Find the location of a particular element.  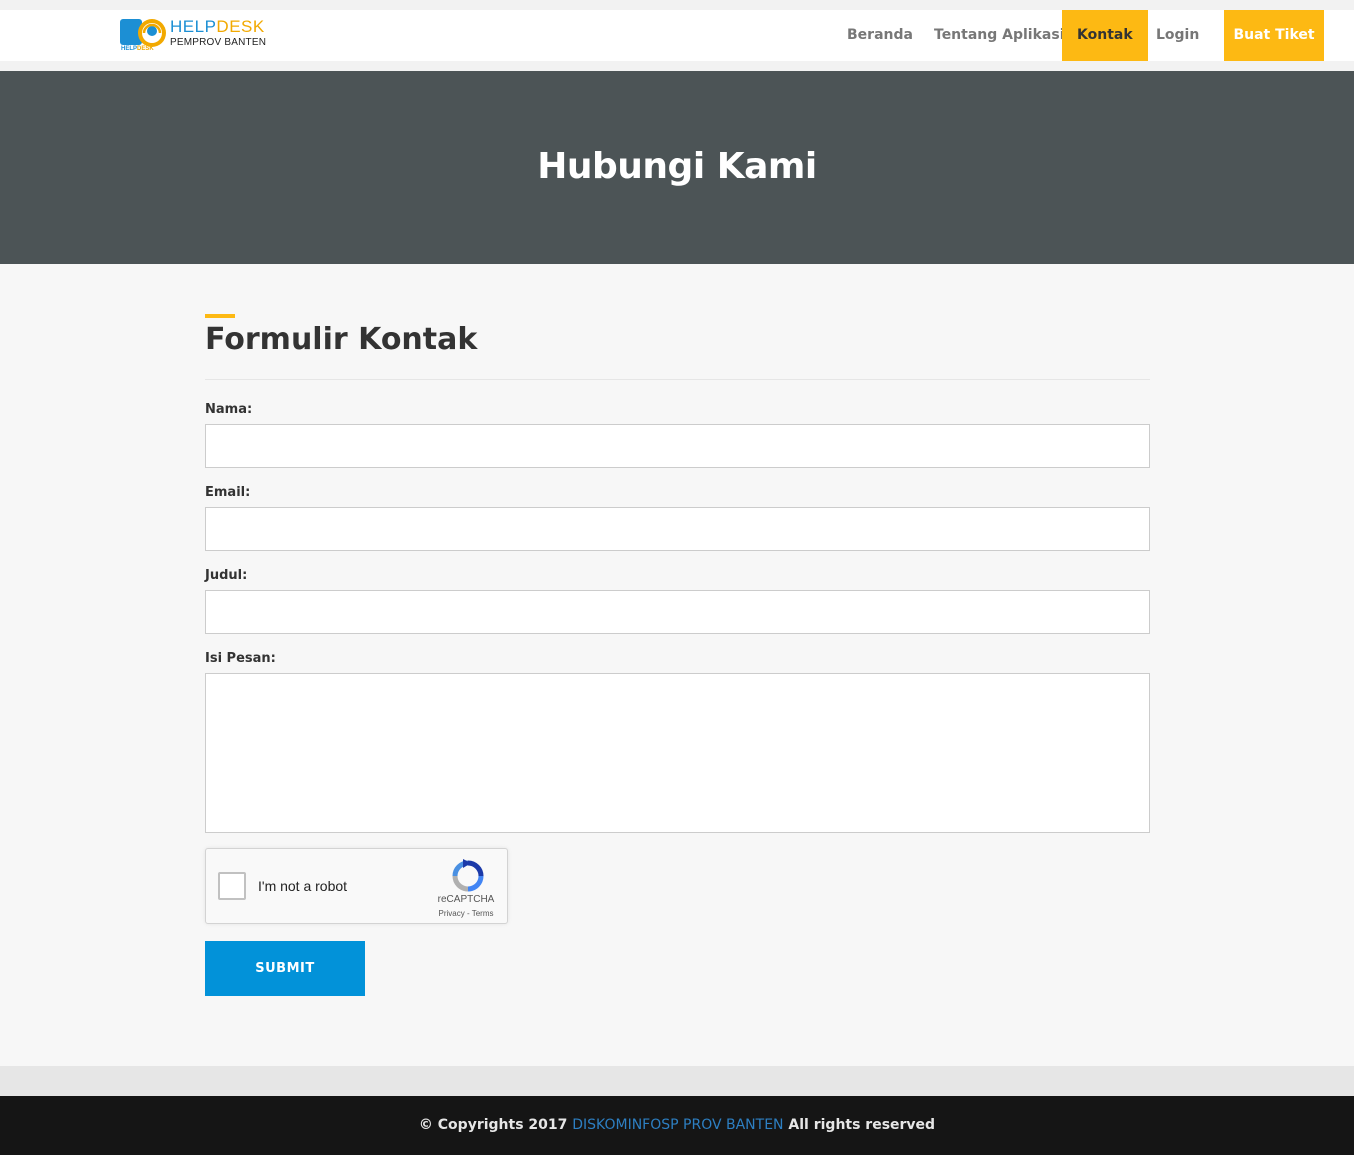

logo-help: HELP is located at coordinates (193, 26).